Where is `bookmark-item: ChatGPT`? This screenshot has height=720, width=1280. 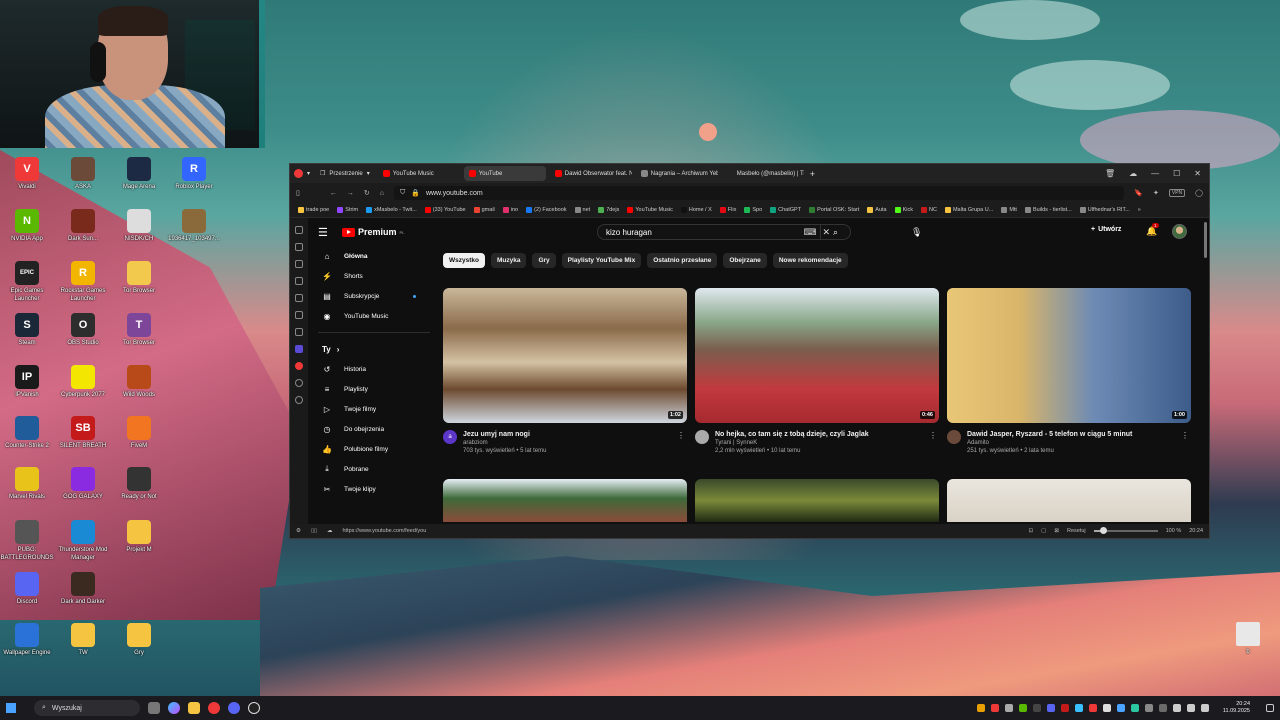 bookmark-item: ChatGPT is located at coordinates (785, 210).